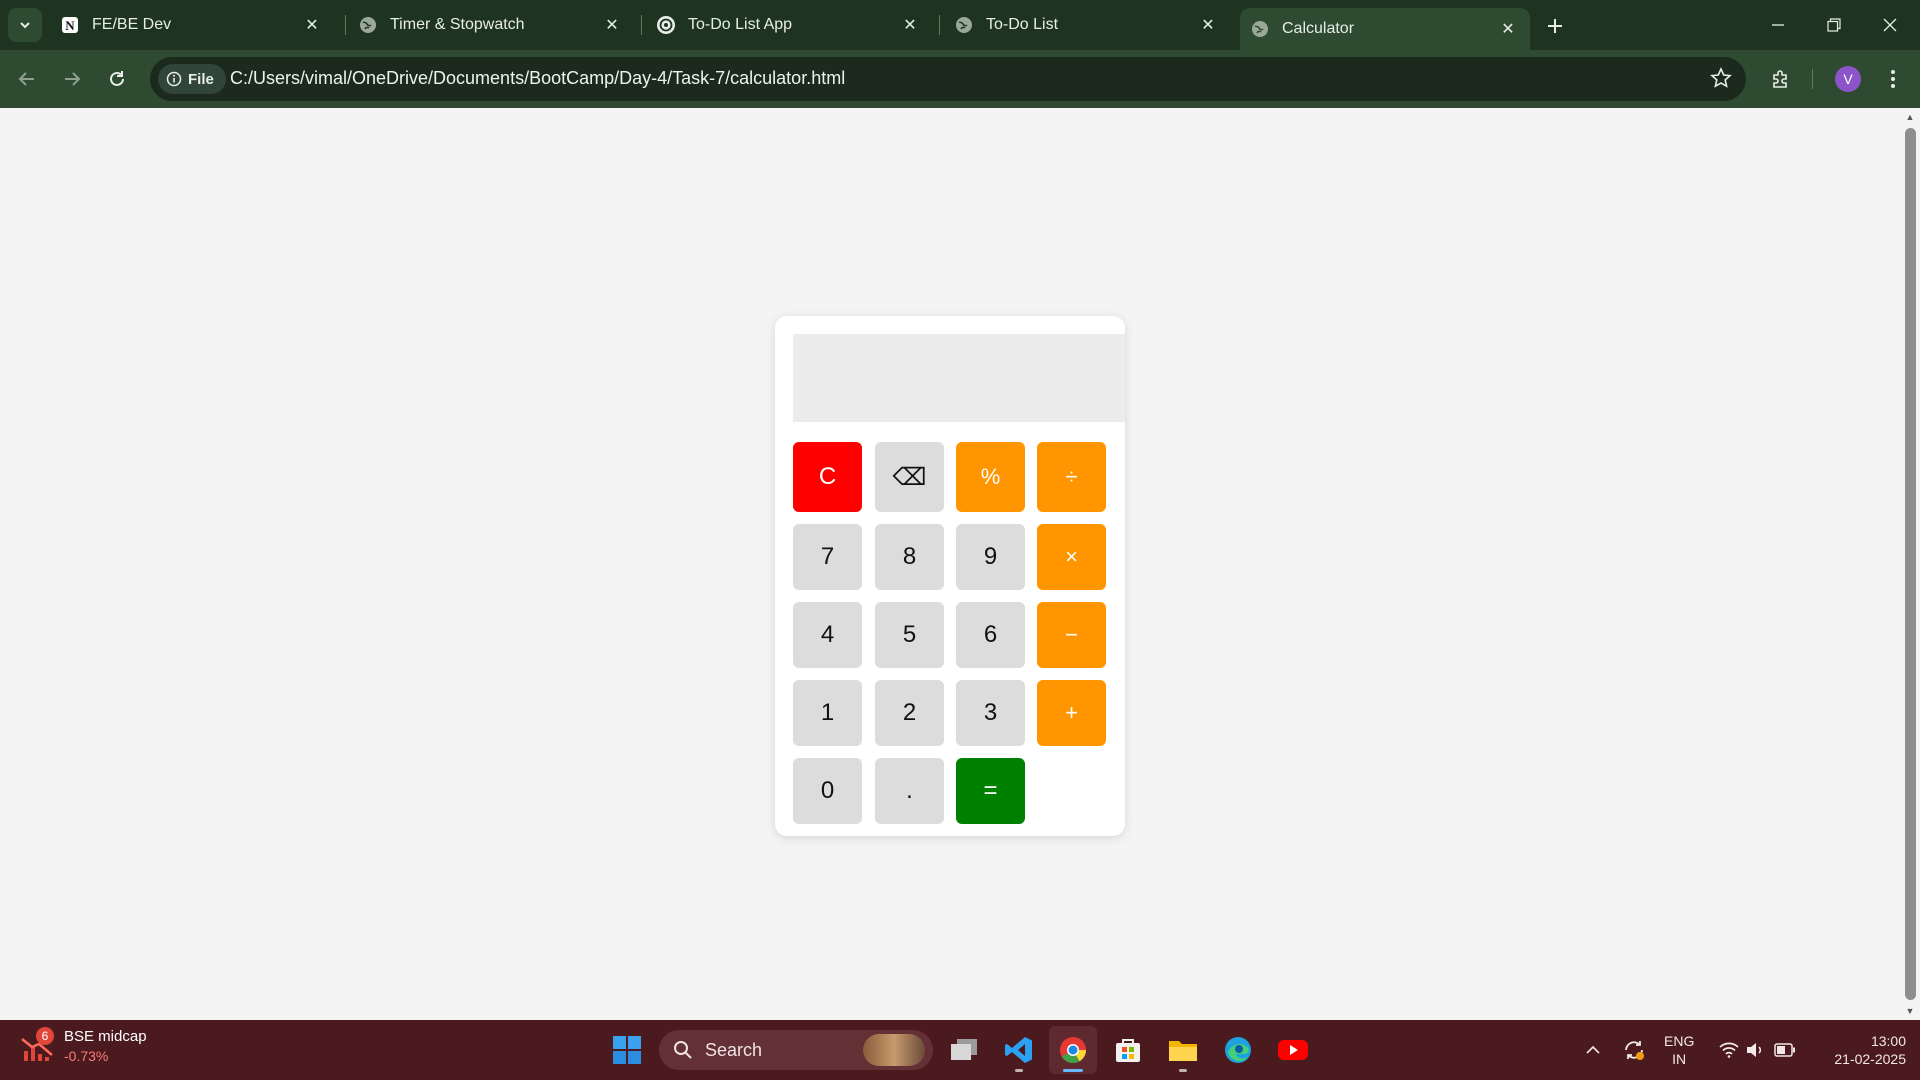 The width and height of the screenshot is (1920, 1080). I want to click on task-view-button, so click(964, 1050).